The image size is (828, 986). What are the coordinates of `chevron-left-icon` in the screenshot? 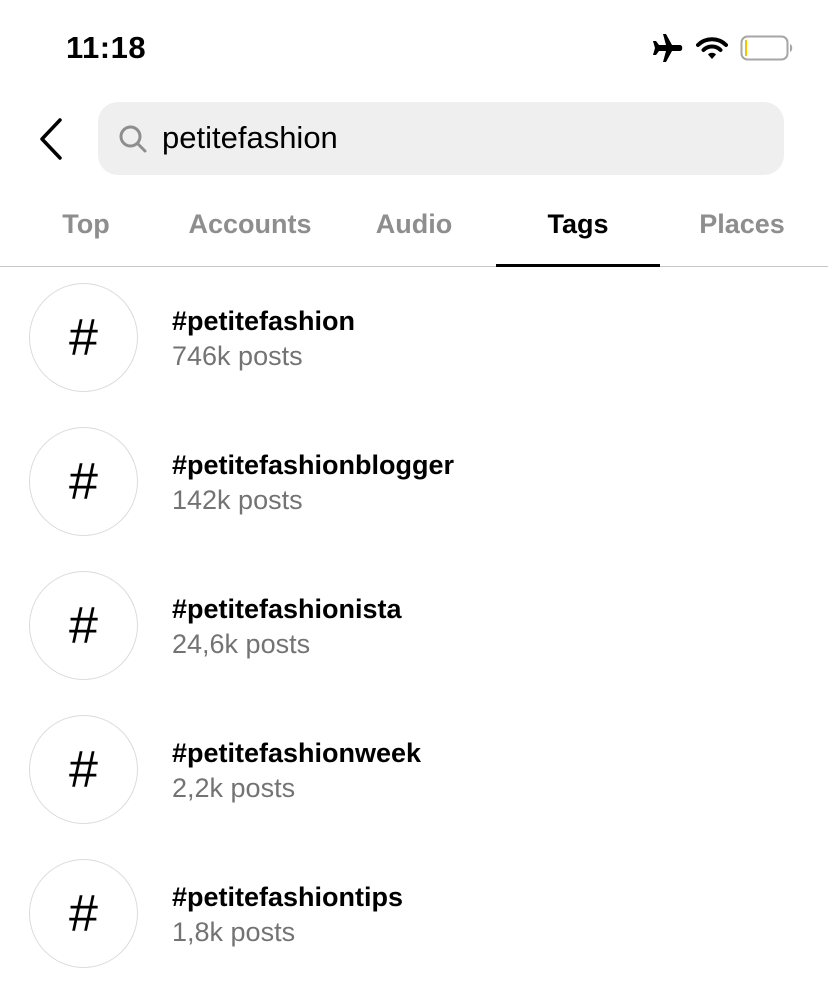 It's located at (51, 139).